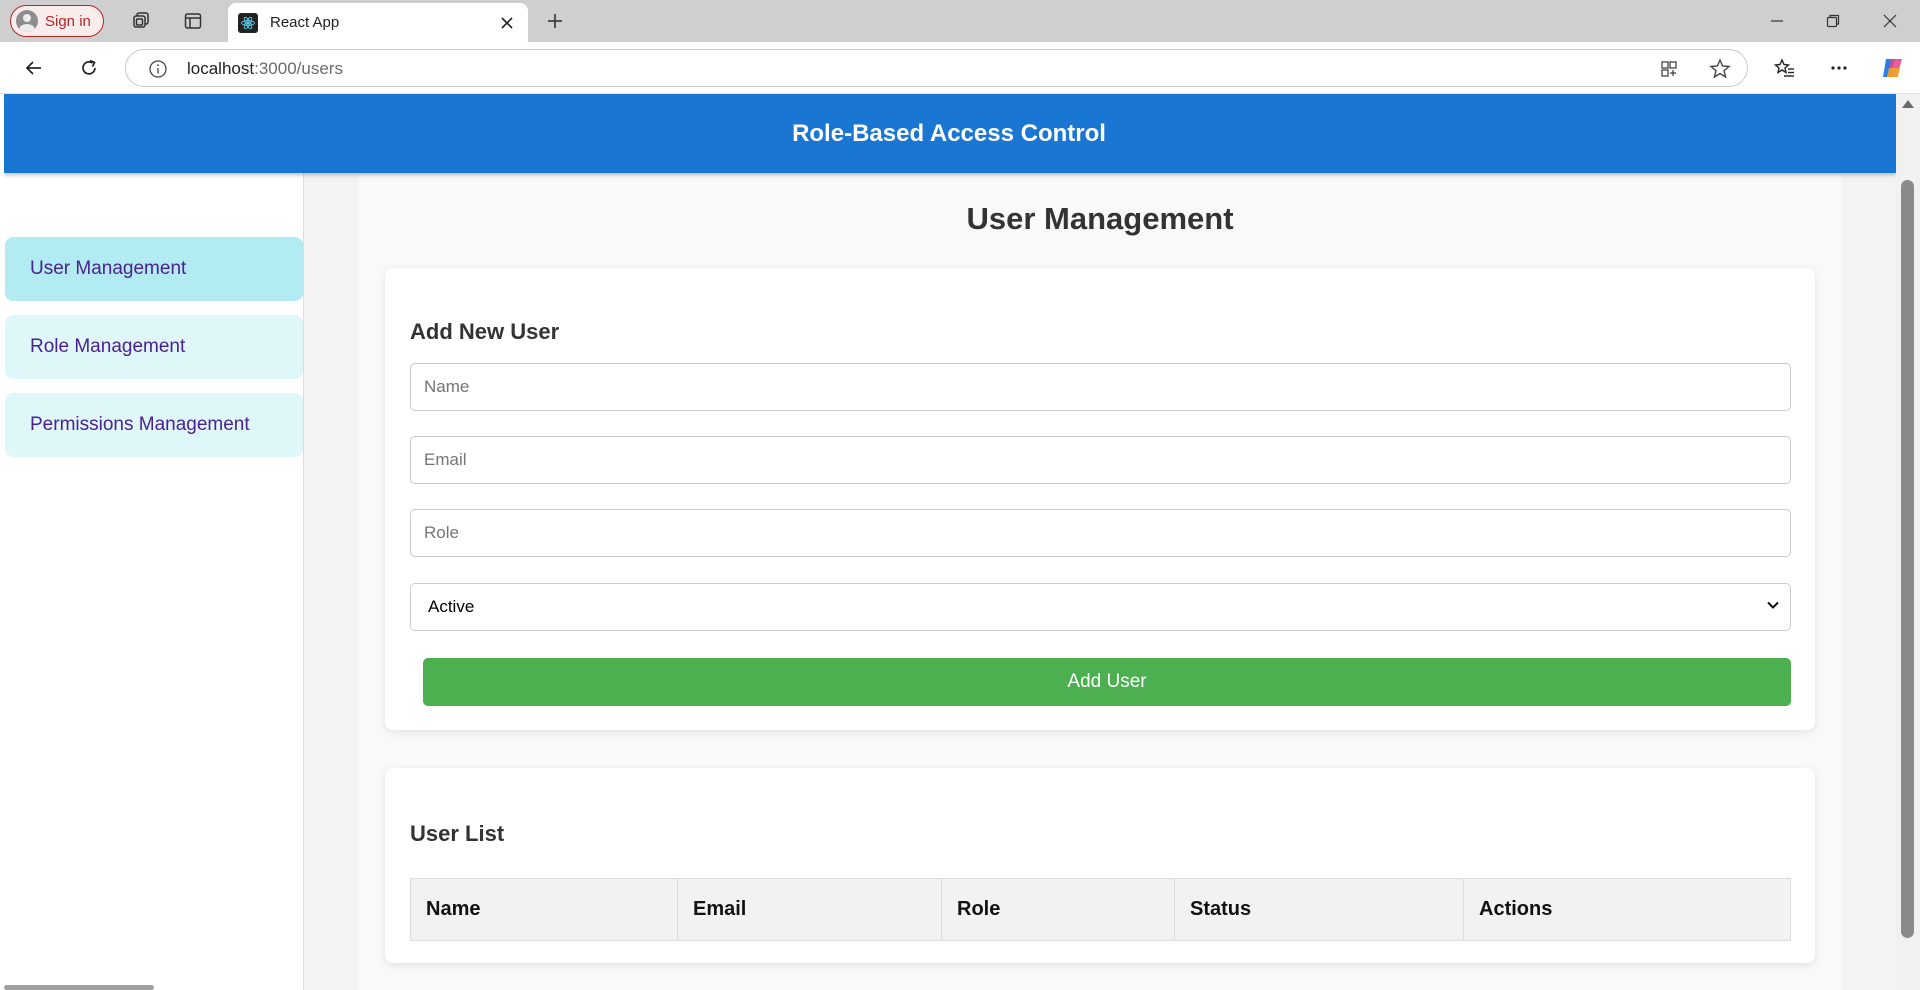 Image resolution: width=1920 pixels, height=990 pixels. Describe the element at coordinates (27, 21) in the screenshot. I see `person-icon` at that location.